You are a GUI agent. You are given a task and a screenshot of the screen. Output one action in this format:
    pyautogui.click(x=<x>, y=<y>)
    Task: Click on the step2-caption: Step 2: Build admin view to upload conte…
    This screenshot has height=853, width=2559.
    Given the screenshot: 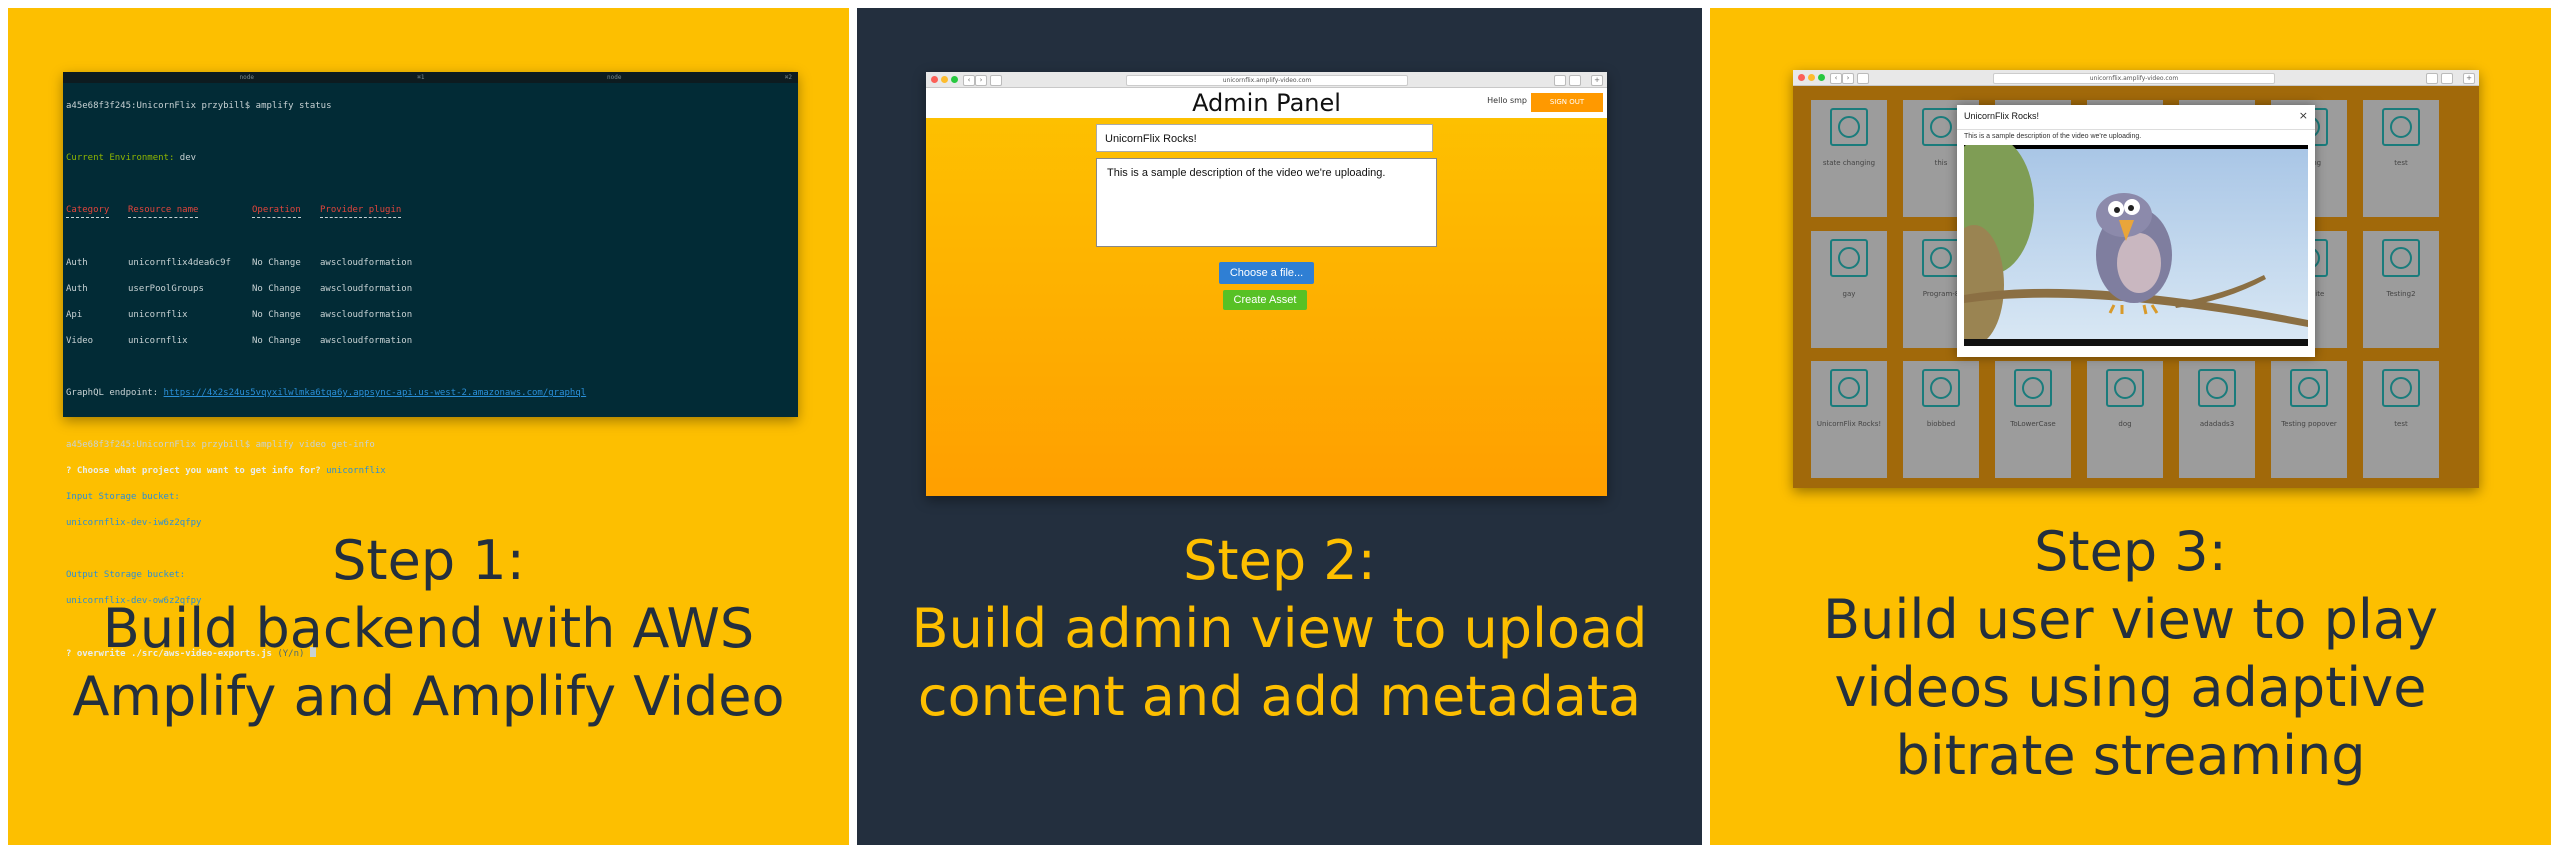 What is the action you would take?
    pyautogui.click(x=1279, y=629)
    